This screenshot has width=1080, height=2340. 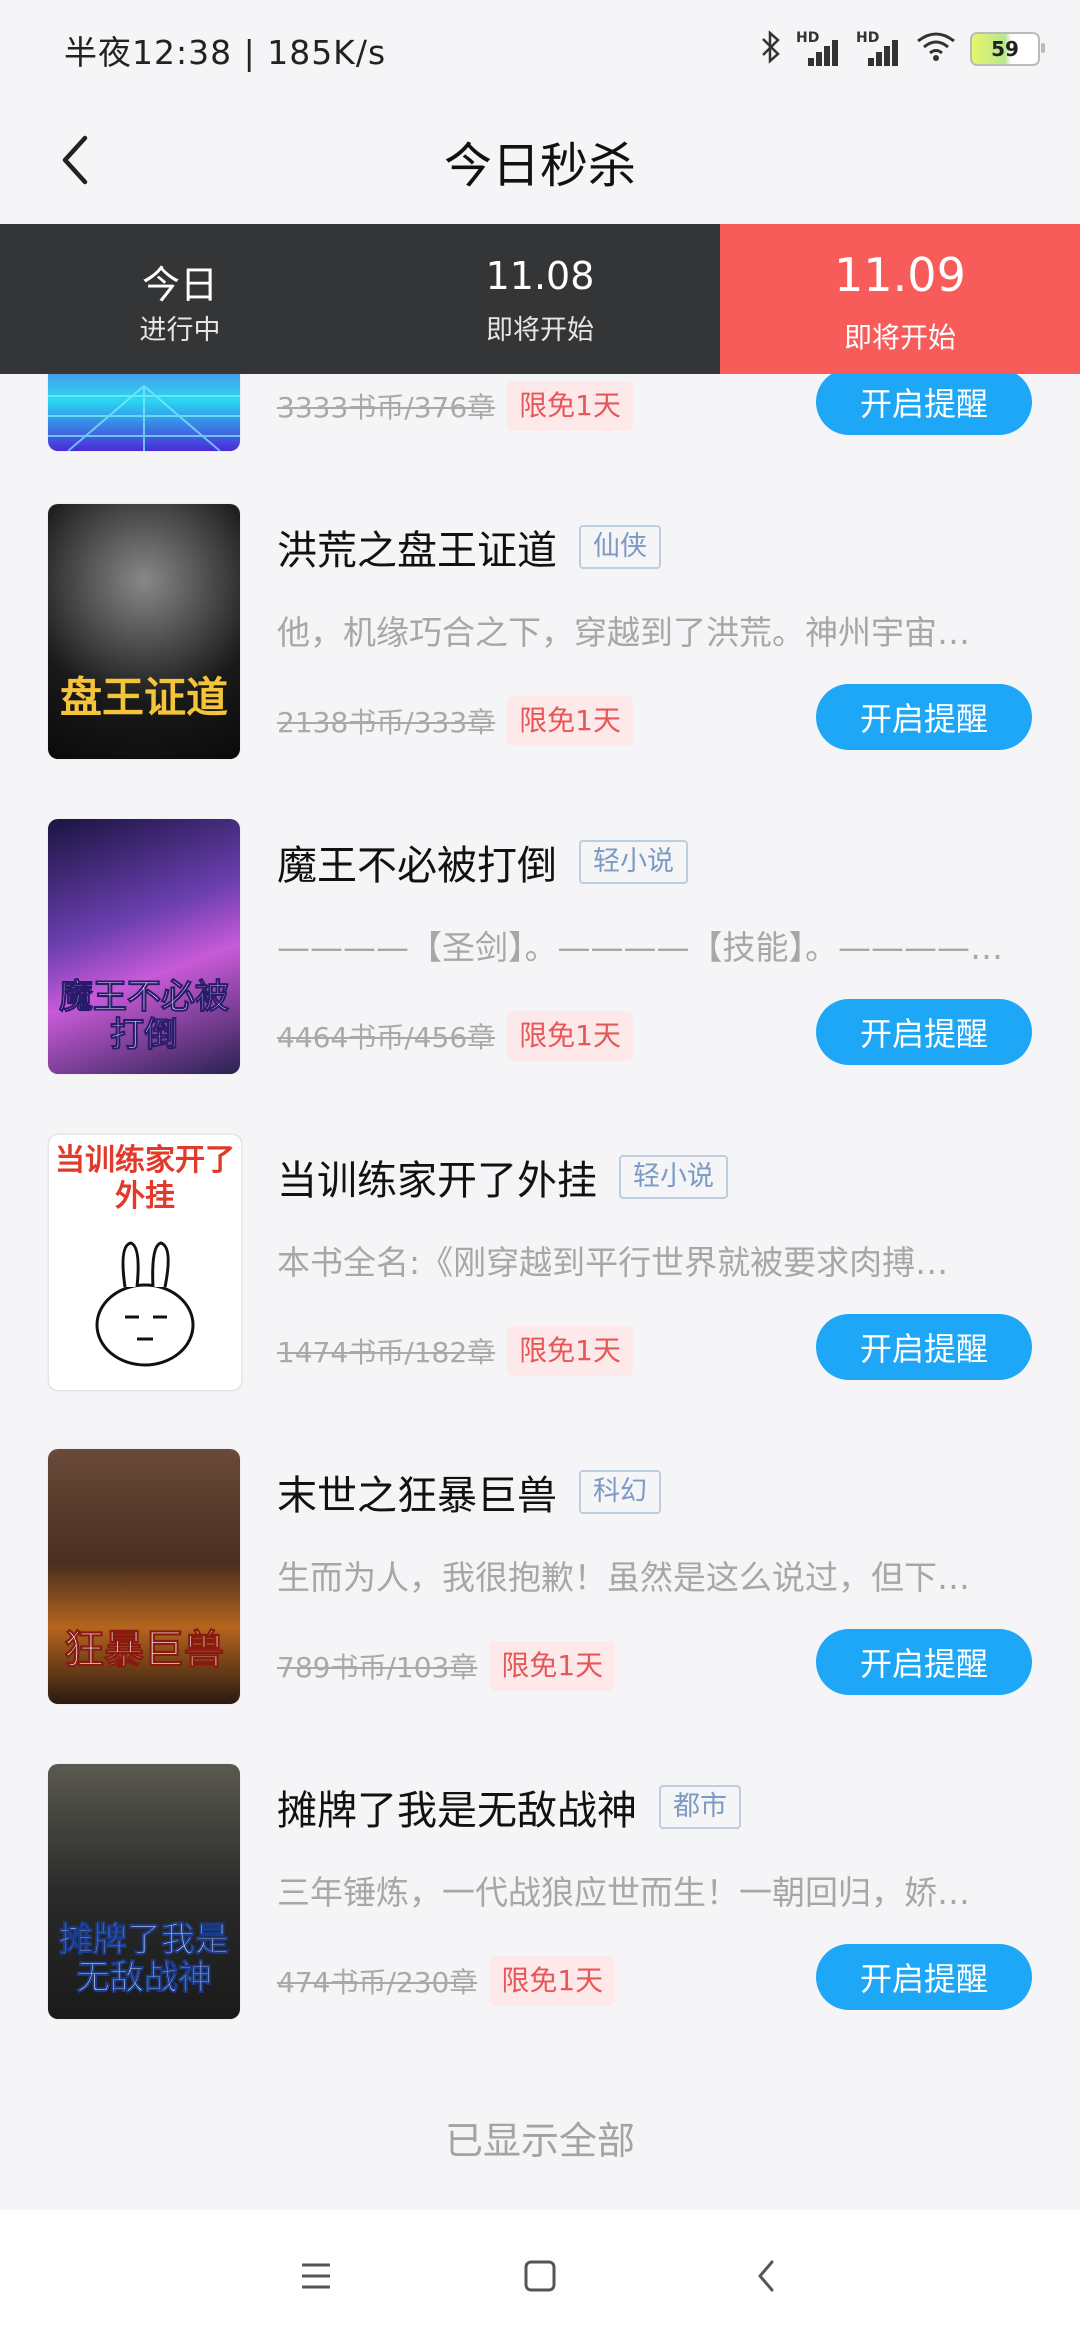 What do you see at coordinates (144, 1016) in the screenshot?
I see `cover-text: 魔王不必被打倒` at bounding box center [144, 1016].